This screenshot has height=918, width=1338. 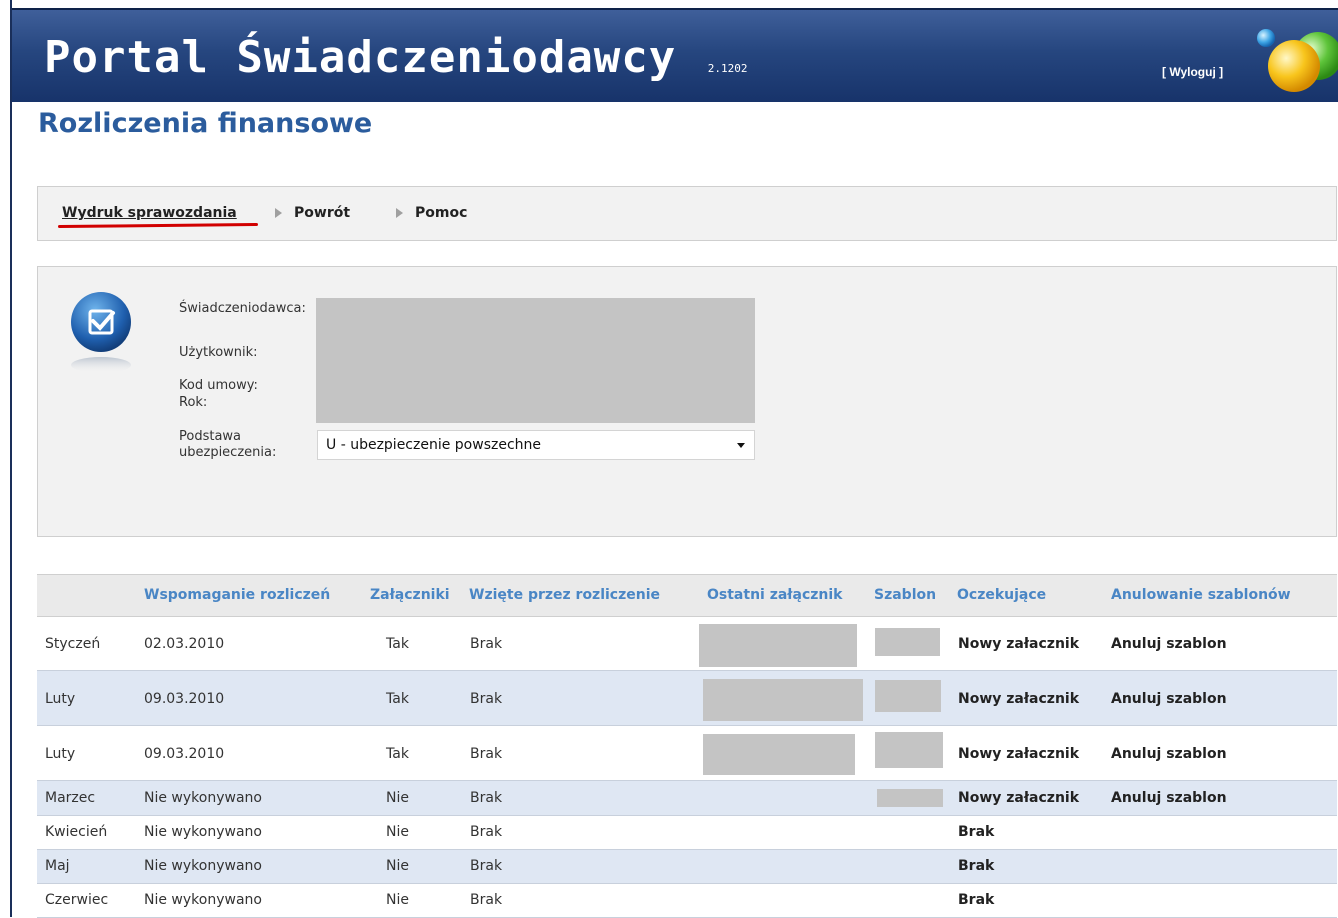 I want to click on col-header-last-attachment: Ostatni załącznik, so click(x=775, y=595).